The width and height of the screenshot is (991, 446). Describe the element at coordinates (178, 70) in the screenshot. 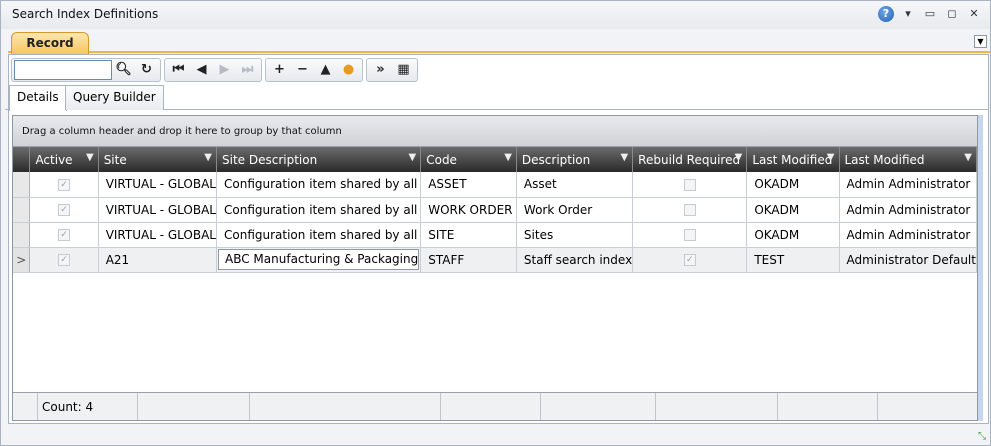

I see `first-record-icon: ⏮` at that location.